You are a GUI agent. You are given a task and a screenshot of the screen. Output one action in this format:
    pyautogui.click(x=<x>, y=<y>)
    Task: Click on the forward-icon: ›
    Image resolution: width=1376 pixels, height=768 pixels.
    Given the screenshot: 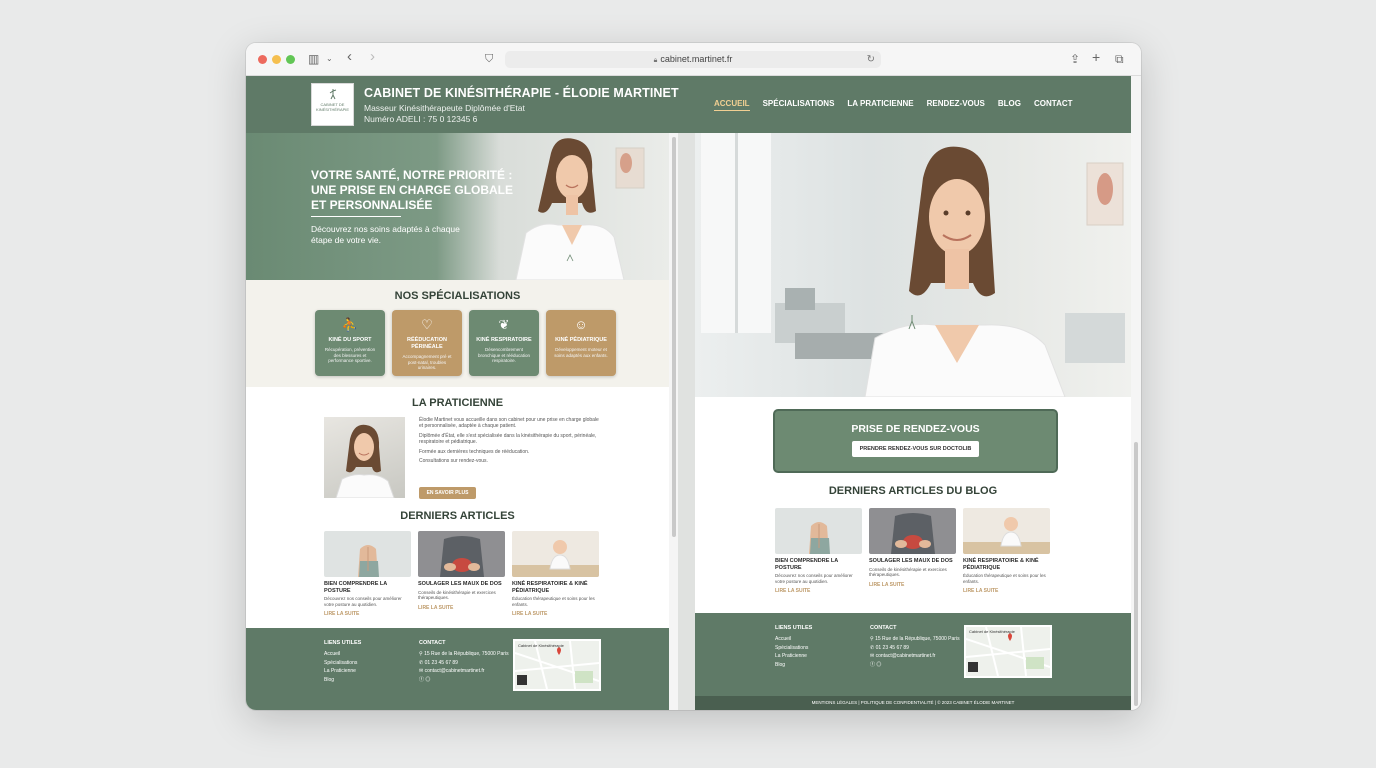 What is the action you would take?
    pyautogui.click(x=372, y=57)
    